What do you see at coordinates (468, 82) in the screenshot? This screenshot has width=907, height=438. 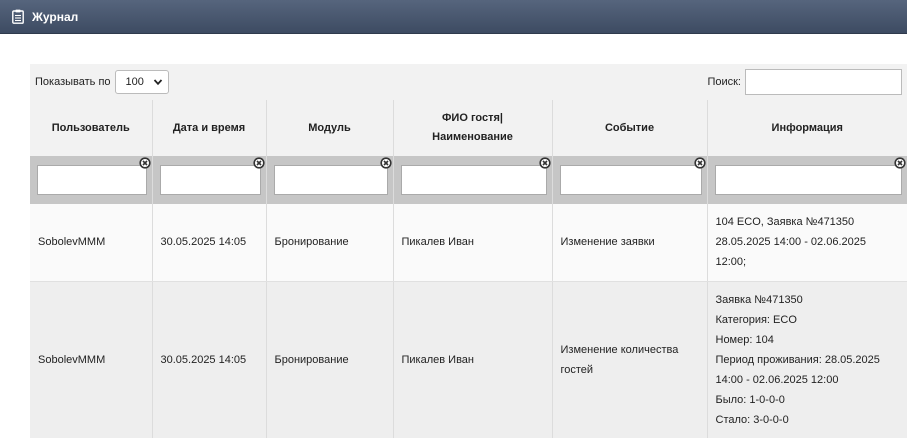 I see `table-toolbar: Показывать по 100 Поиск:` at bounding box center [468, 82].